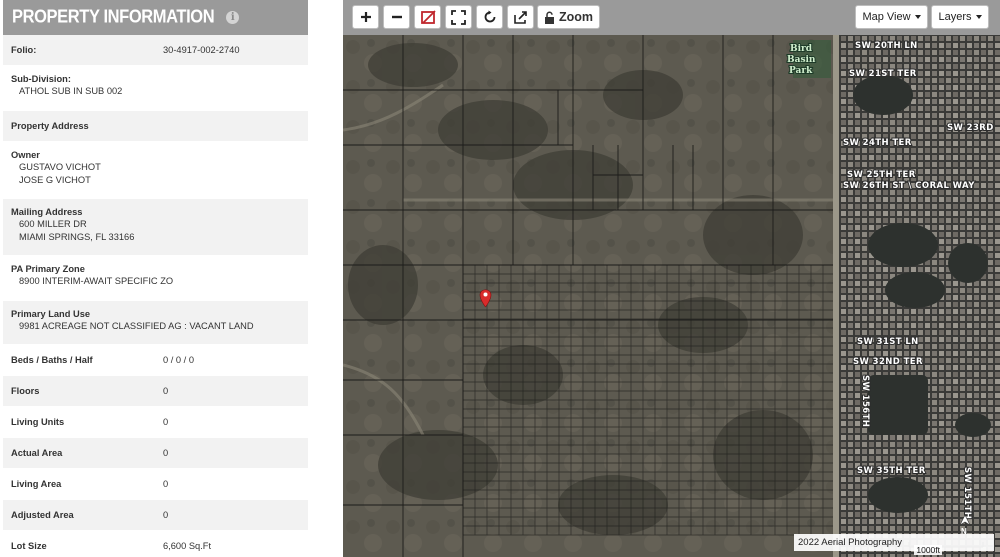 Image resolution: width=1000 pixels, height=557 pixels. Describe the element at coordinates (671, 17) in the screenshot. I see `map-toolbar: Zoom Map View Layers` at that location.